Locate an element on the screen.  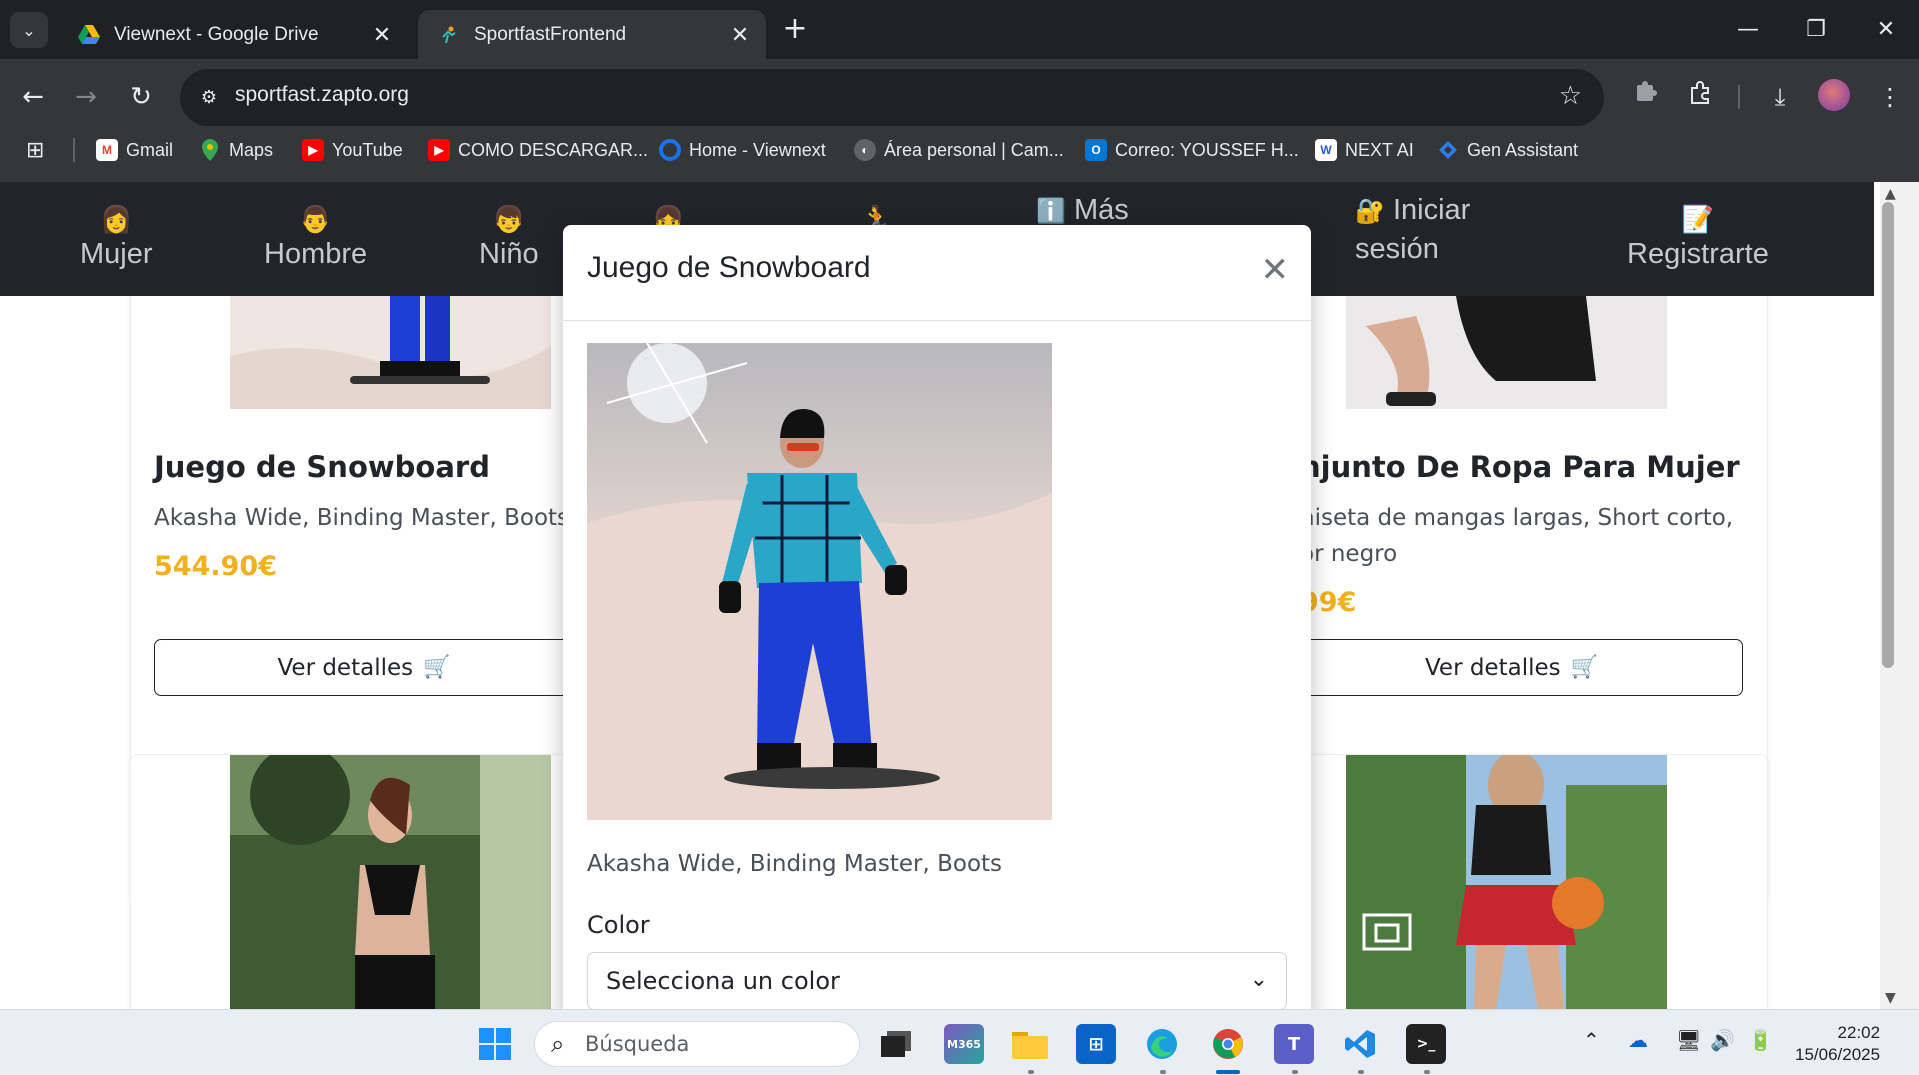
maps-icon is located at coordinates (210, 150).